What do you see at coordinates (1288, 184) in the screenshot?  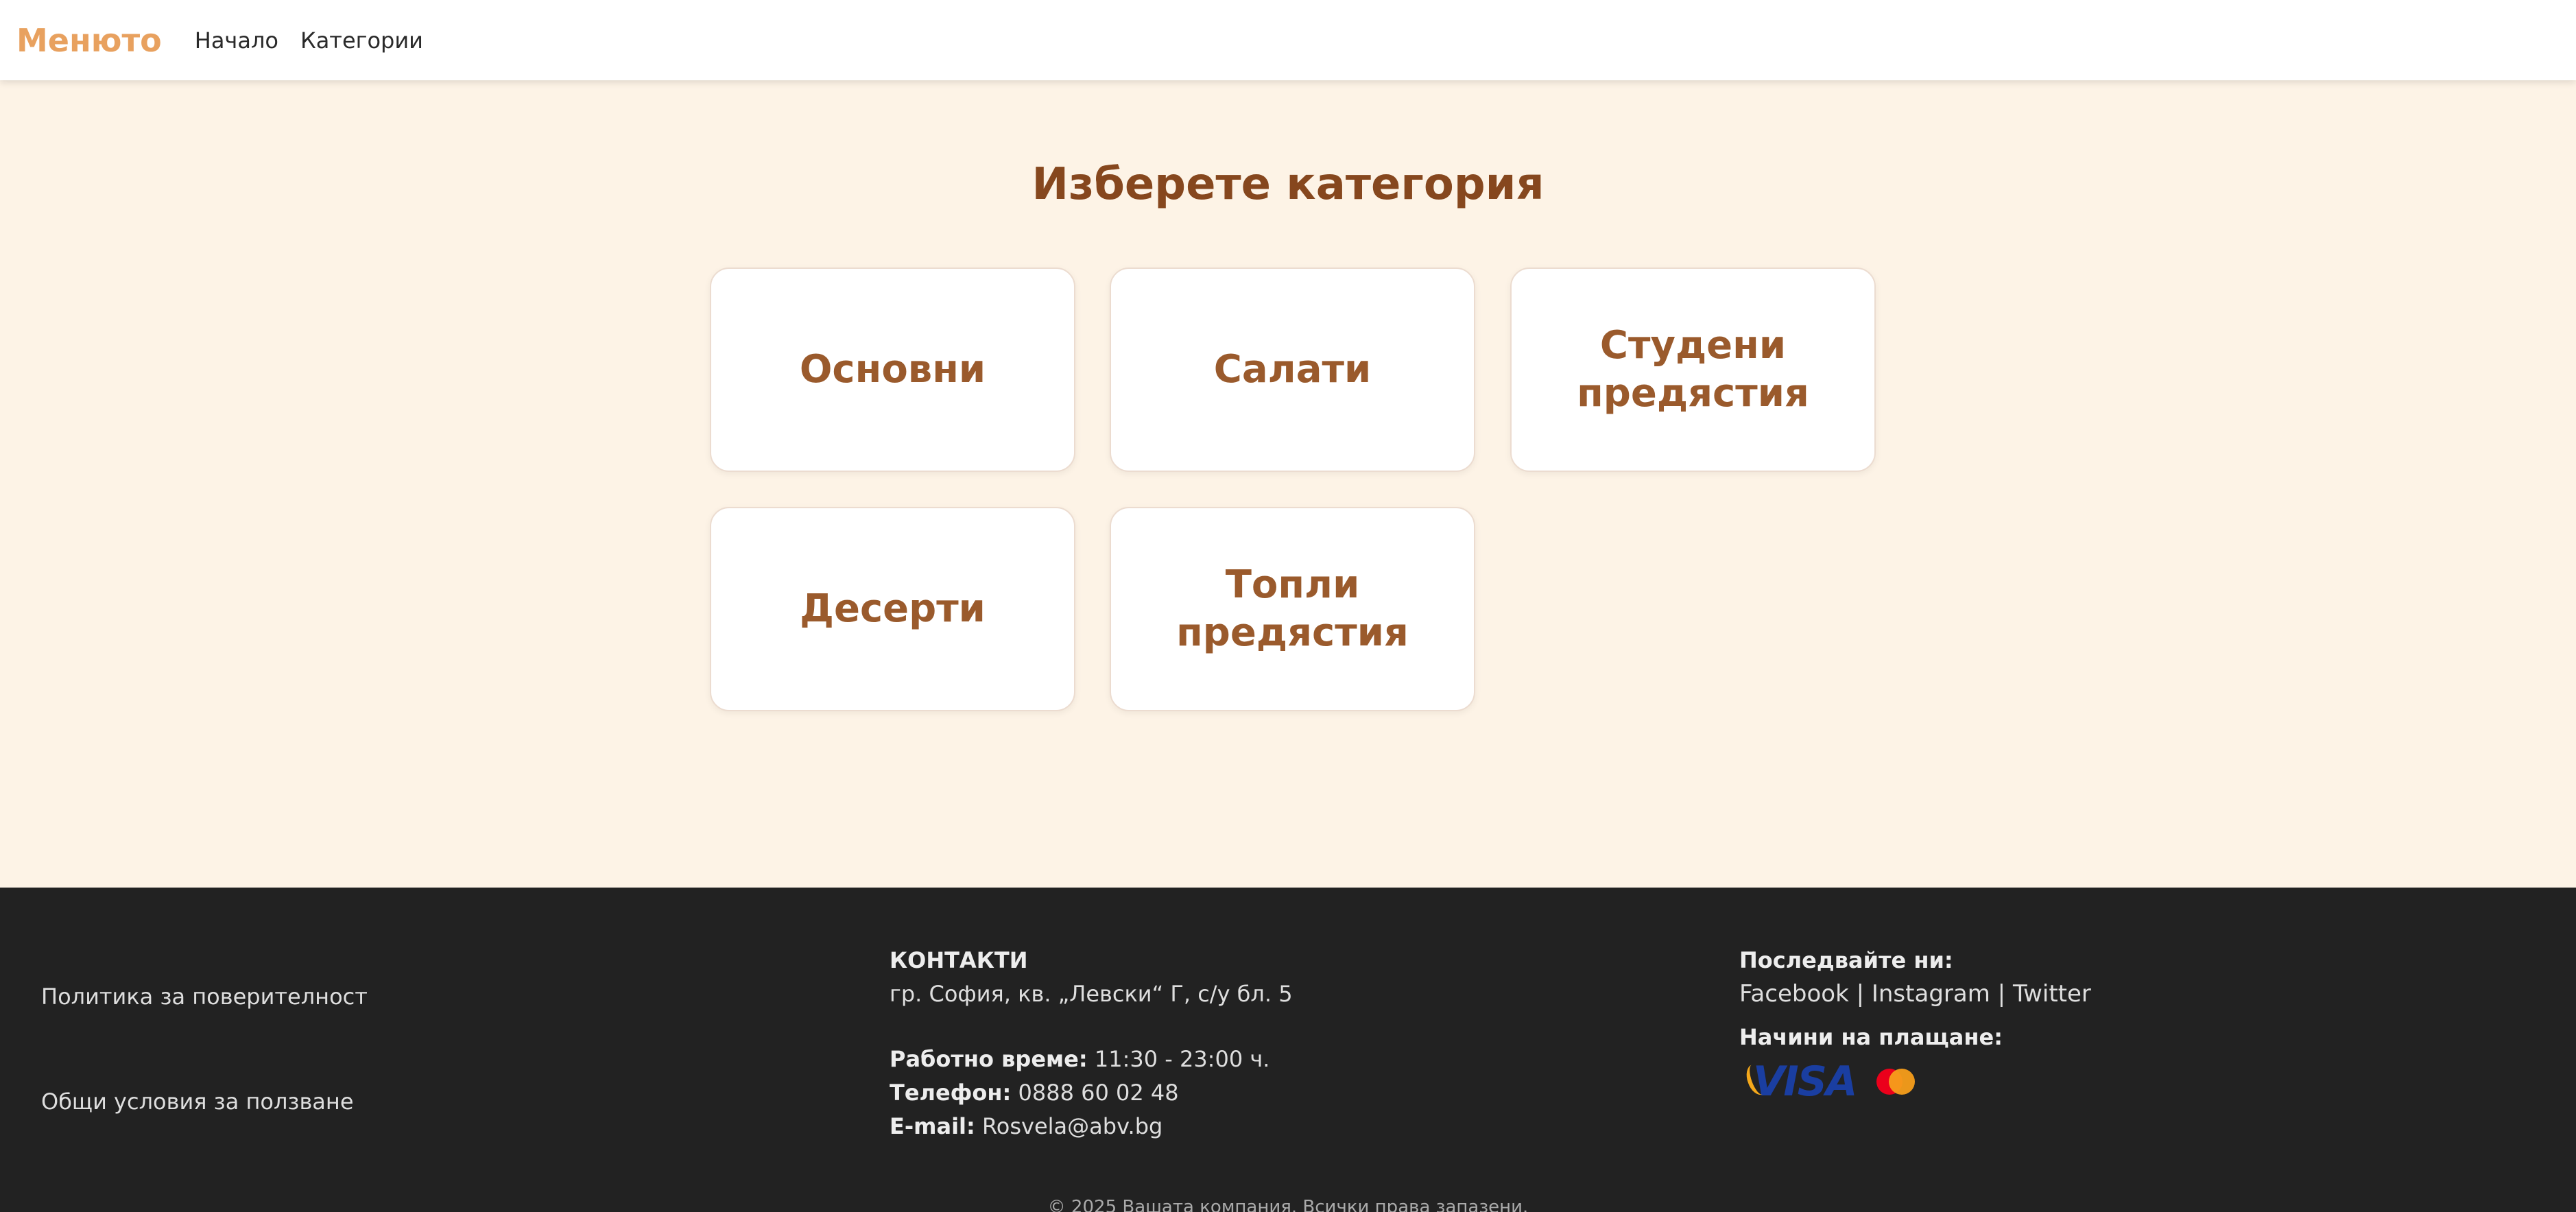 I see `page-title: Изберете категория` at bounding box center [1288, 184].